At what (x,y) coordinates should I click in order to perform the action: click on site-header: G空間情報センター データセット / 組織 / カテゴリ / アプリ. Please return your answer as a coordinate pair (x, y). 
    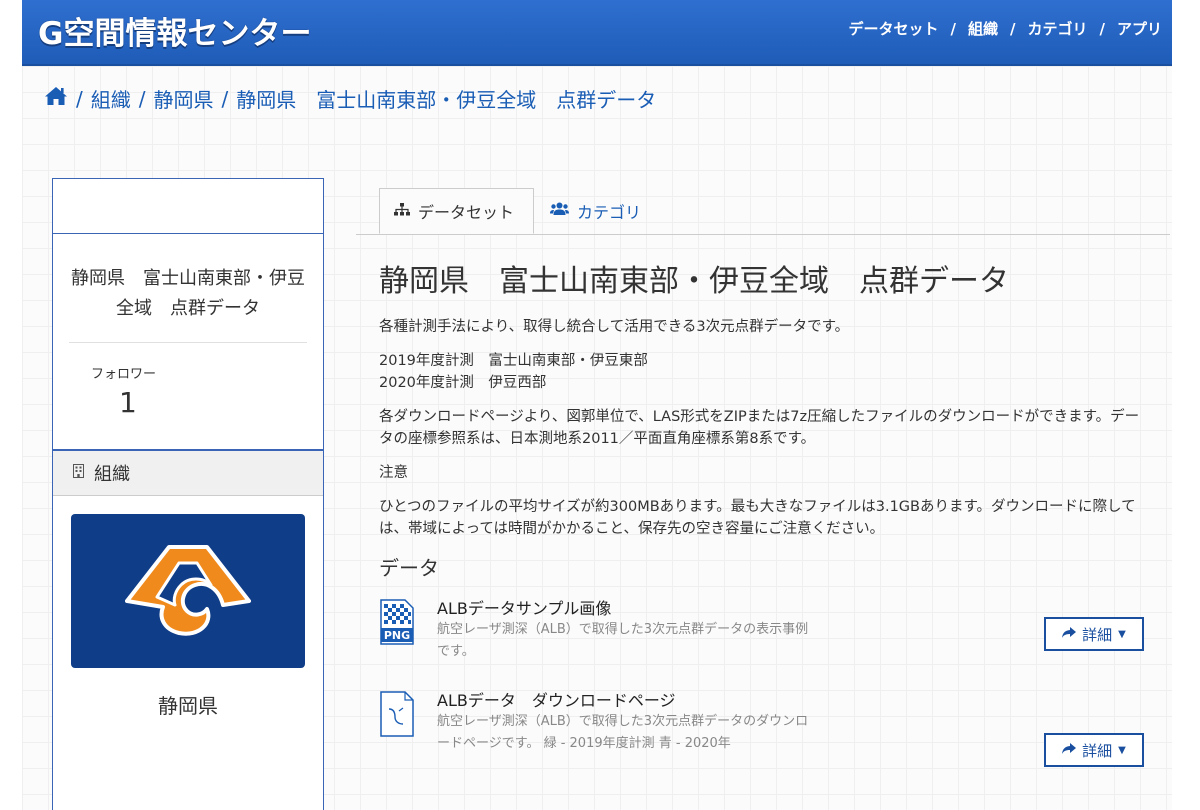
    Looking at the image, I should click on (597, 33).